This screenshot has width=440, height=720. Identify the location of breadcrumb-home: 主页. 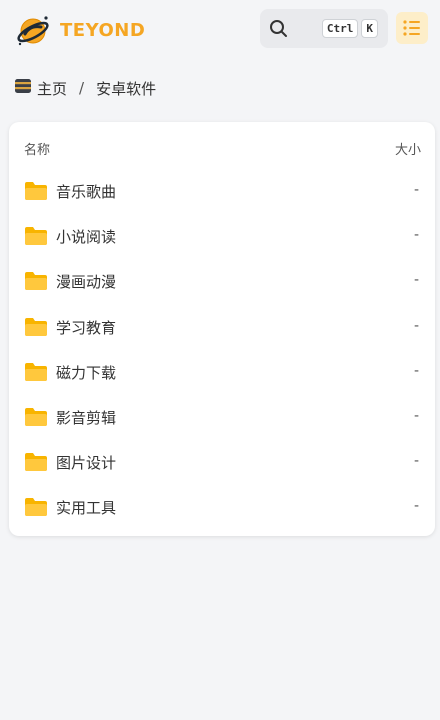
(52, 88).